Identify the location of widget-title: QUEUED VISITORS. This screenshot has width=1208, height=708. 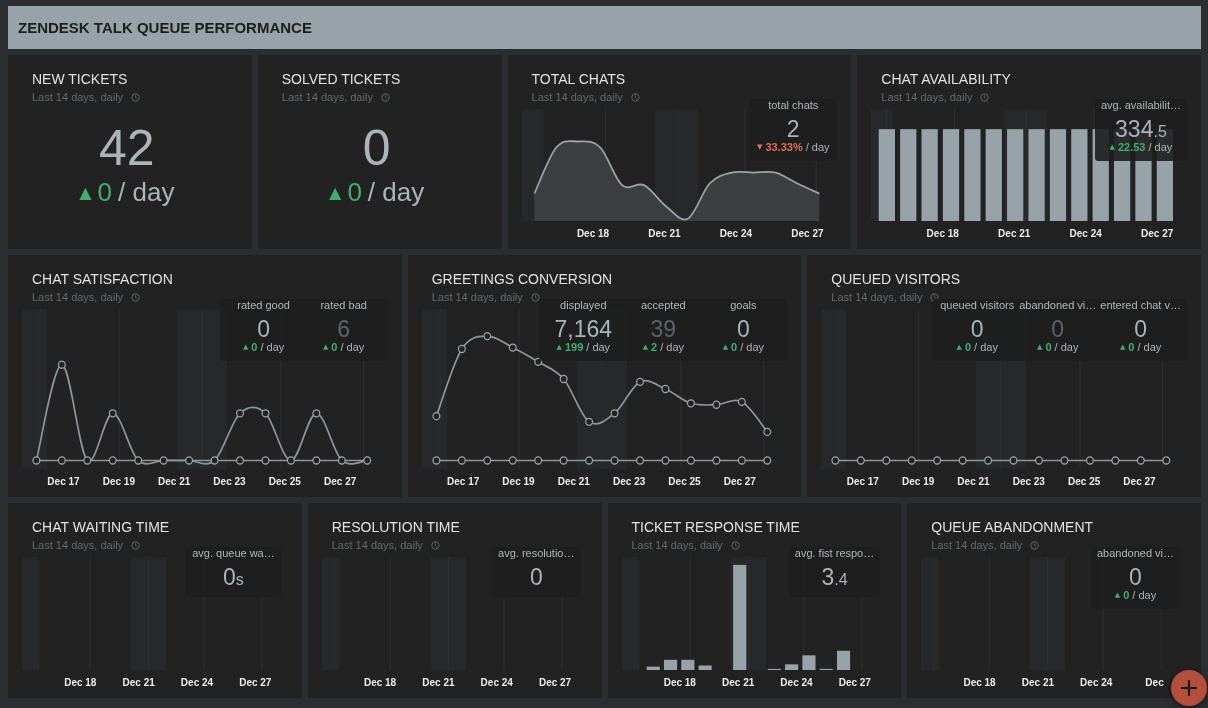
(896, 279).